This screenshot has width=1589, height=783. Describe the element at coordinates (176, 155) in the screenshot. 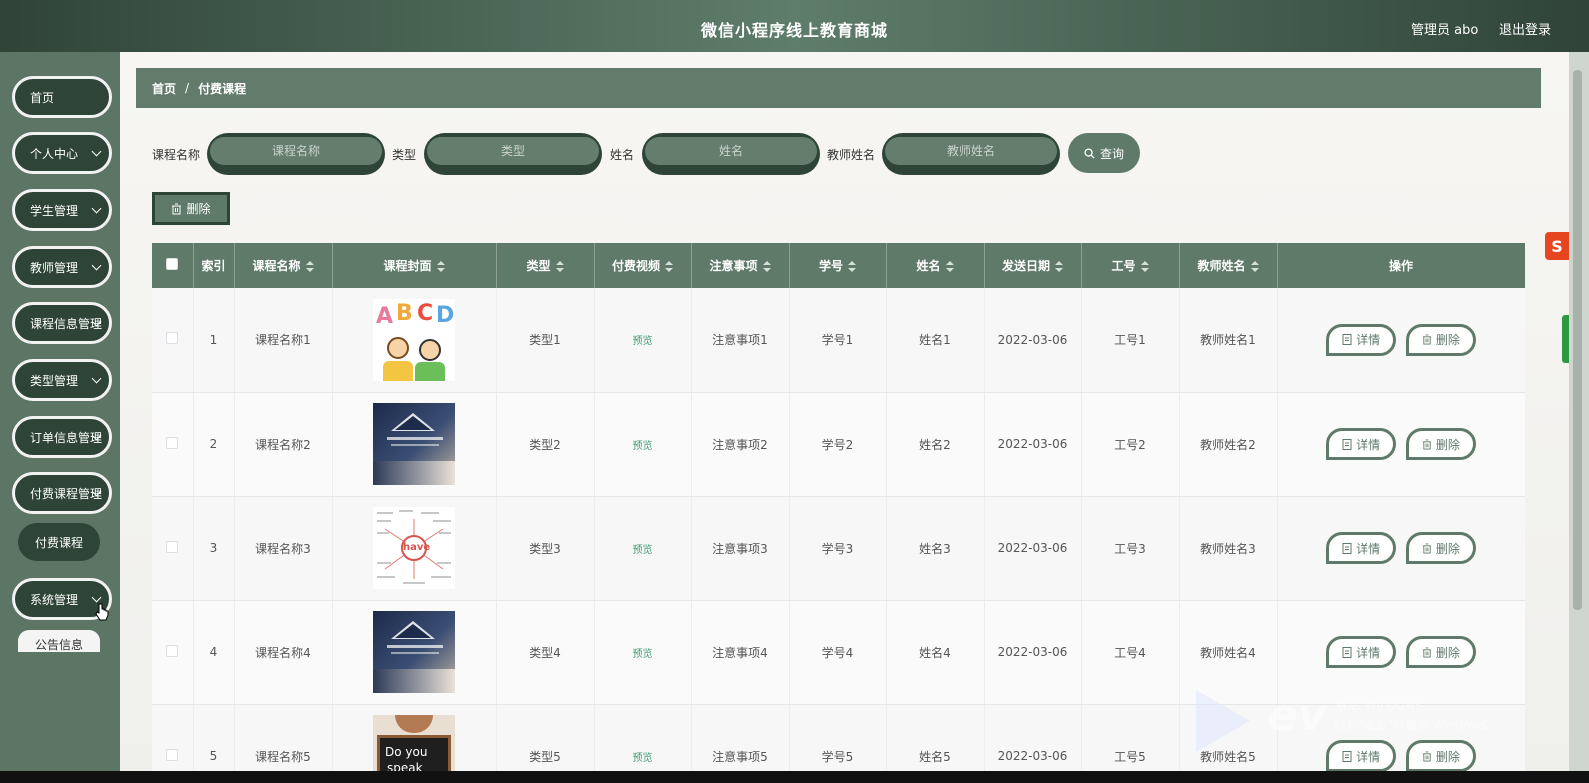

I see `course-name-label: 课程名称` at that location.